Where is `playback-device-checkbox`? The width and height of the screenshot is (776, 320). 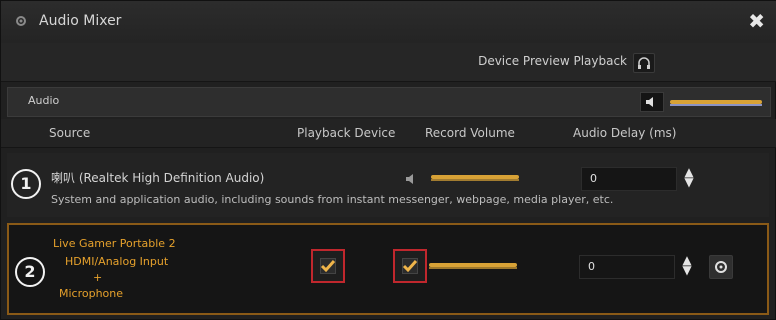 playback-device-checkbox is located at coordinates (328, 266).